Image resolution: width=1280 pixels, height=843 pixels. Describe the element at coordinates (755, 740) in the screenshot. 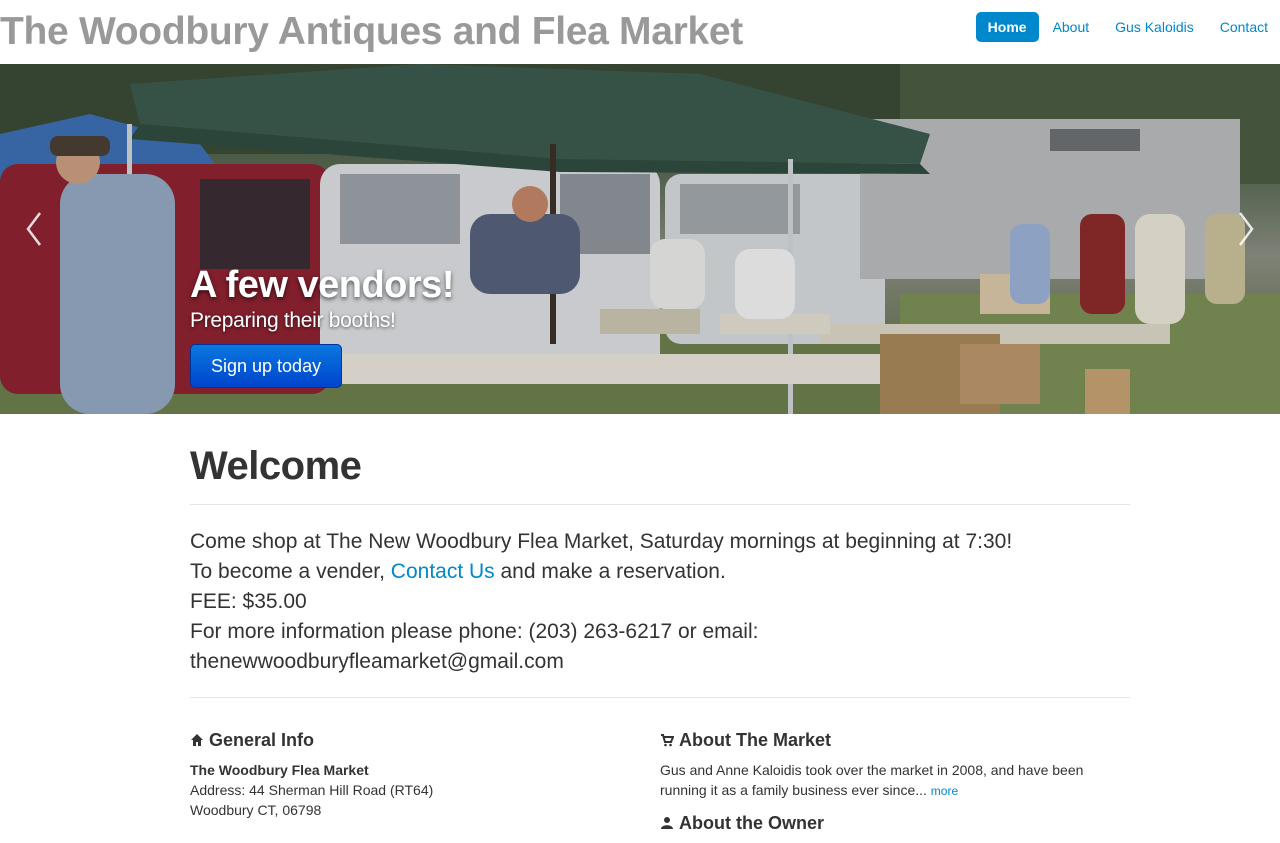

I see `about-market-title: About The Market` at that location.